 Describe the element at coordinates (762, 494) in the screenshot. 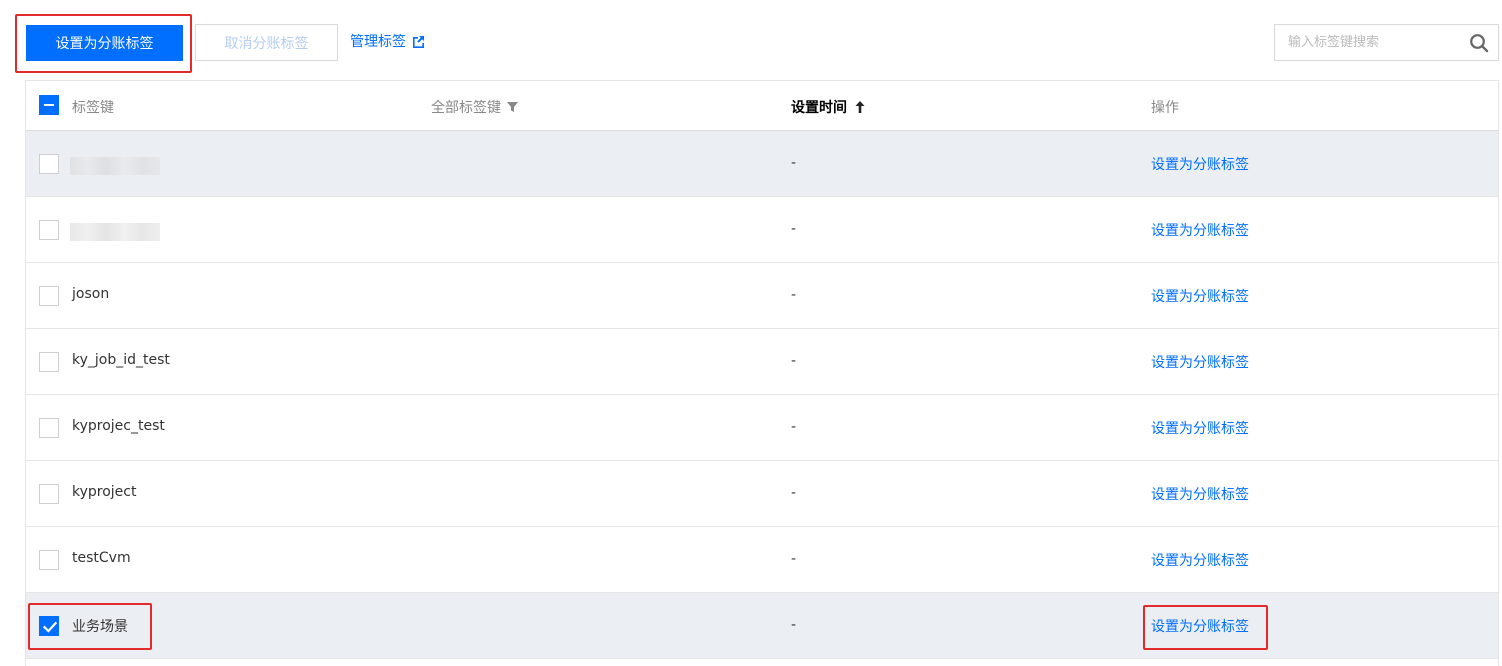

I see `table-row: kyproject - 设置为分账标签` at that location.